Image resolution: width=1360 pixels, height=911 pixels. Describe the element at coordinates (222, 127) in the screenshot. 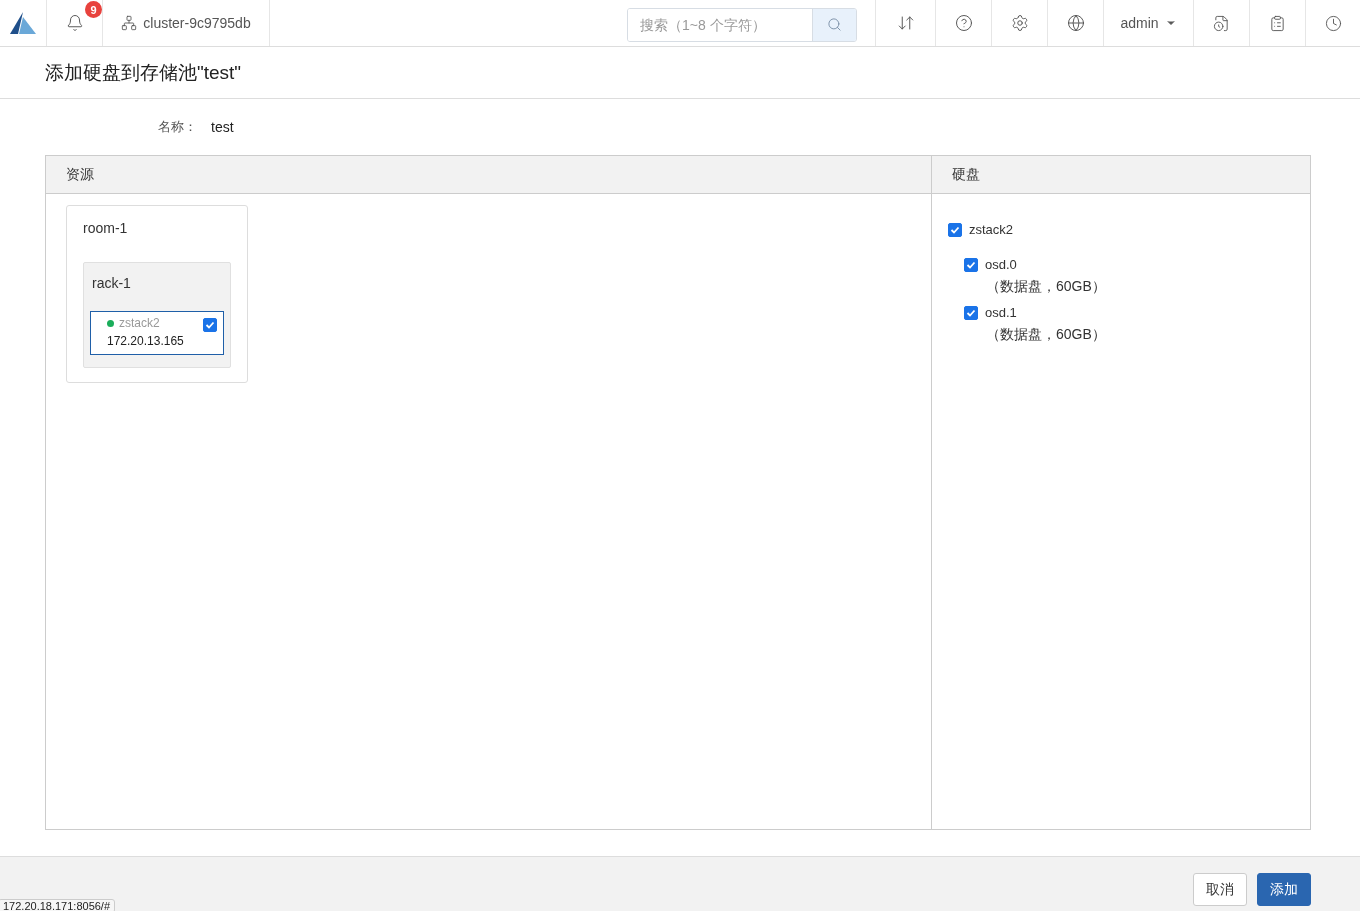

I see `name-value: test` at that location.